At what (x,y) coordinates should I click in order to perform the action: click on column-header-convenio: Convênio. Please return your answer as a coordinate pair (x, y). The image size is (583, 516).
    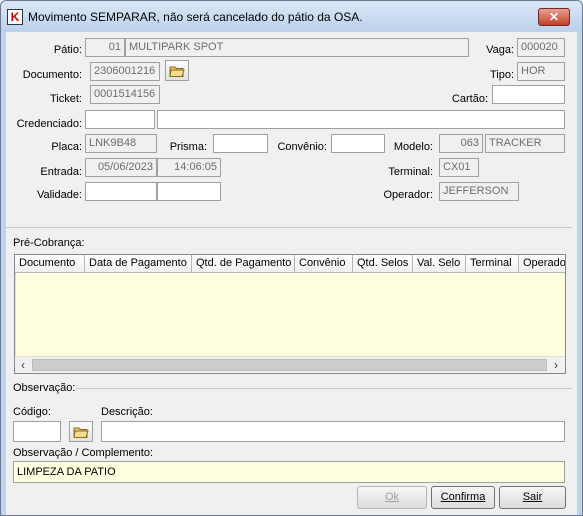
    Looking at the image, I should click on (324, 264).